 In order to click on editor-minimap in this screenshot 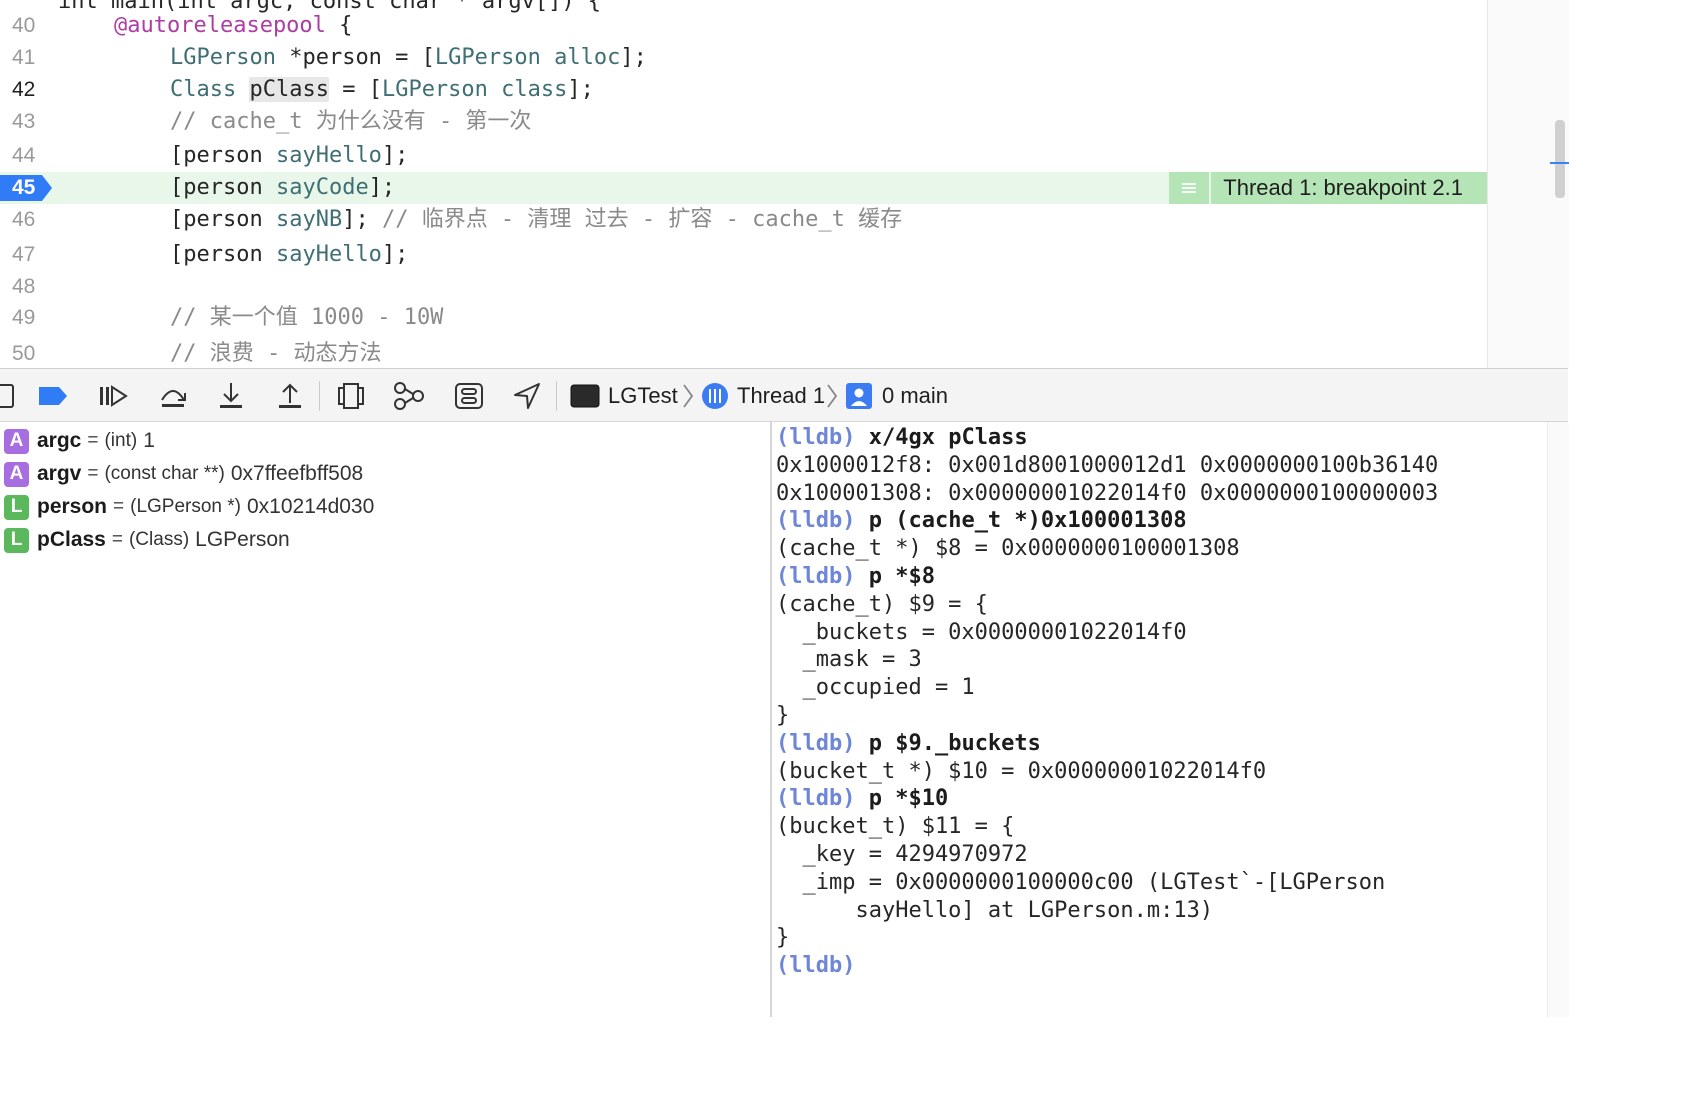, I will do `click(1528, 184)`.